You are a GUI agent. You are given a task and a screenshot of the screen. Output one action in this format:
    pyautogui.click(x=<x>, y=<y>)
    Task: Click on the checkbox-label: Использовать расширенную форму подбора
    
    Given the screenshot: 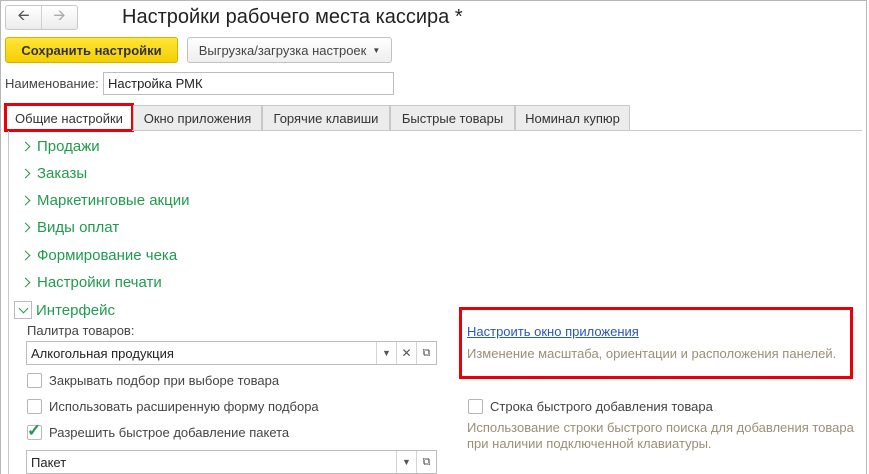 What is the action you would take?
    pyautogui.click(x=184, y=406)
    